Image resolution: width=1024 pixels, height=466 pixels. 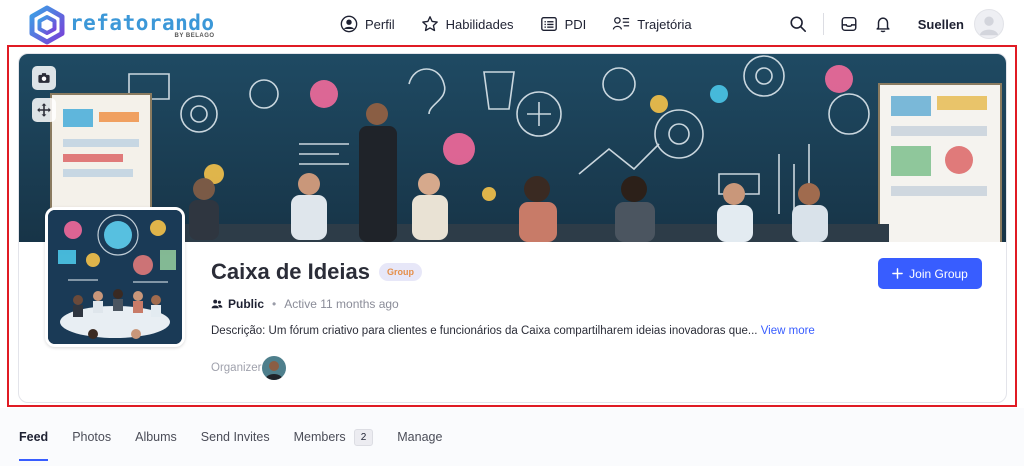 I want to click on nav-item-perfil: Perfil, so click(x=367, y=24).